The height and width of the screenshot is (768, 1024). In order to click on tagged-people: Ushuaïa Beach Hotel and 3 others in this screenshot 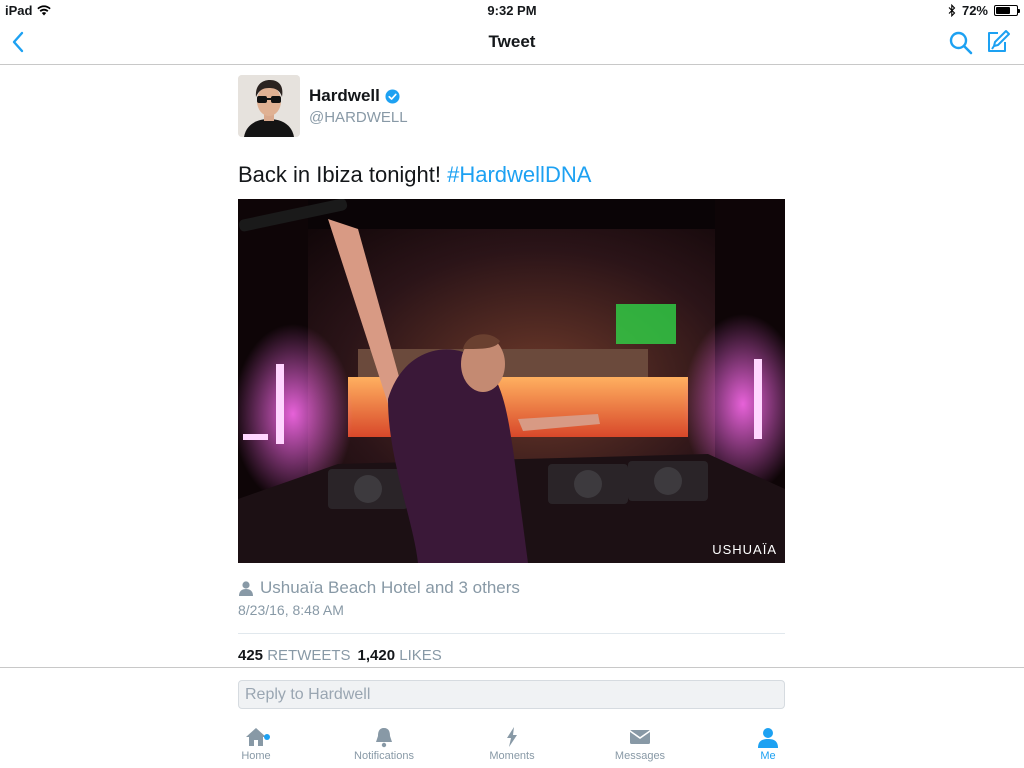, I will do `click(379, 588)`.